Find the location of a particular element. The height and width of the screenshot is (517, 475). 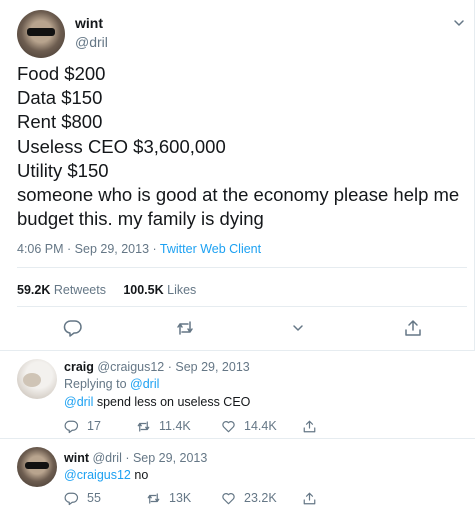

reply-author-name: wint is located at coordinates (76, 458).